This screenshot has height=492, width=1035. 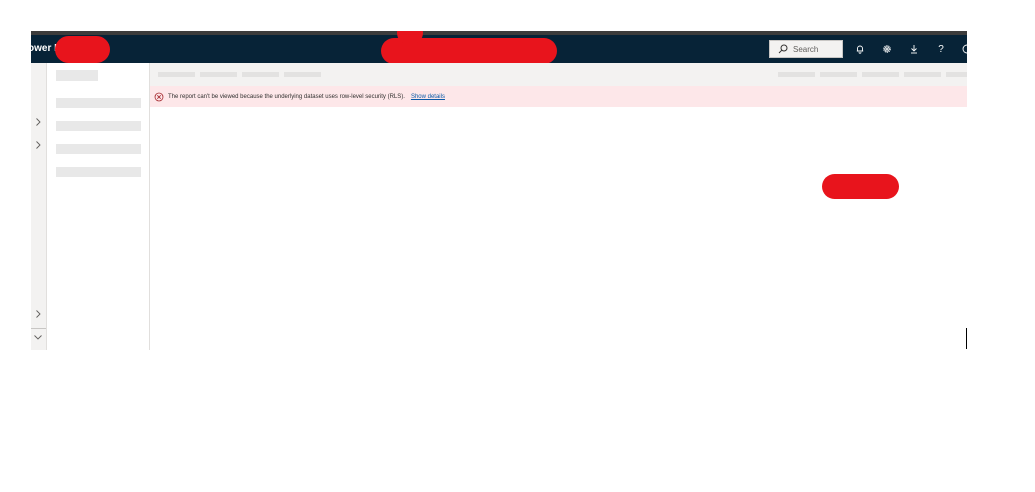 I want to click on text-cursor, so click(x=966, y=338).